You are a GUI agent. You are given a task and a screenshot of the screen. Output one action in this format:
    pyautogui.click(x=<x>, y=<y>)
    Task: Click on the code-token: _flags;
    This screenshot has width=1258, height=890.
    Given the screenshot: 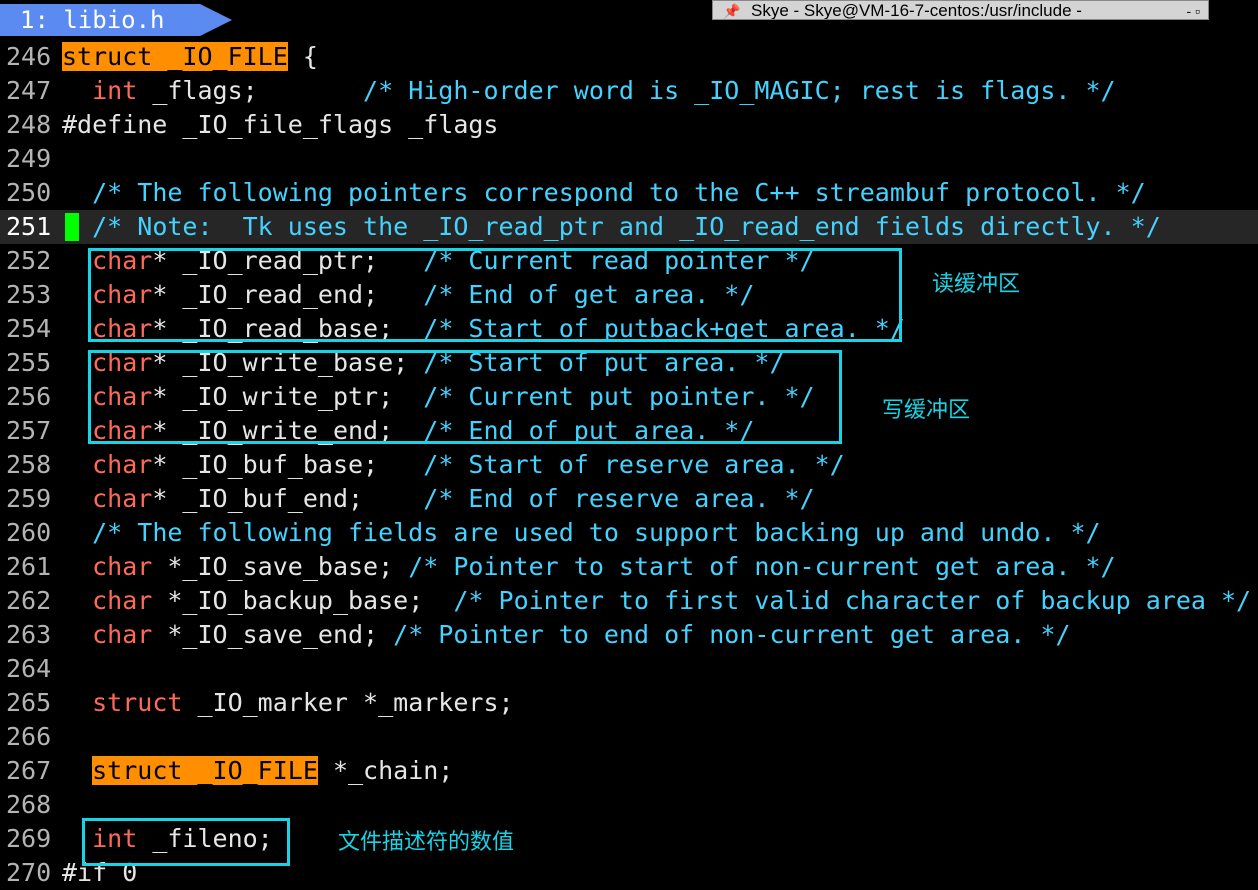 What is the action you would take?
    pyautogui.click(x=250, y=90)
    